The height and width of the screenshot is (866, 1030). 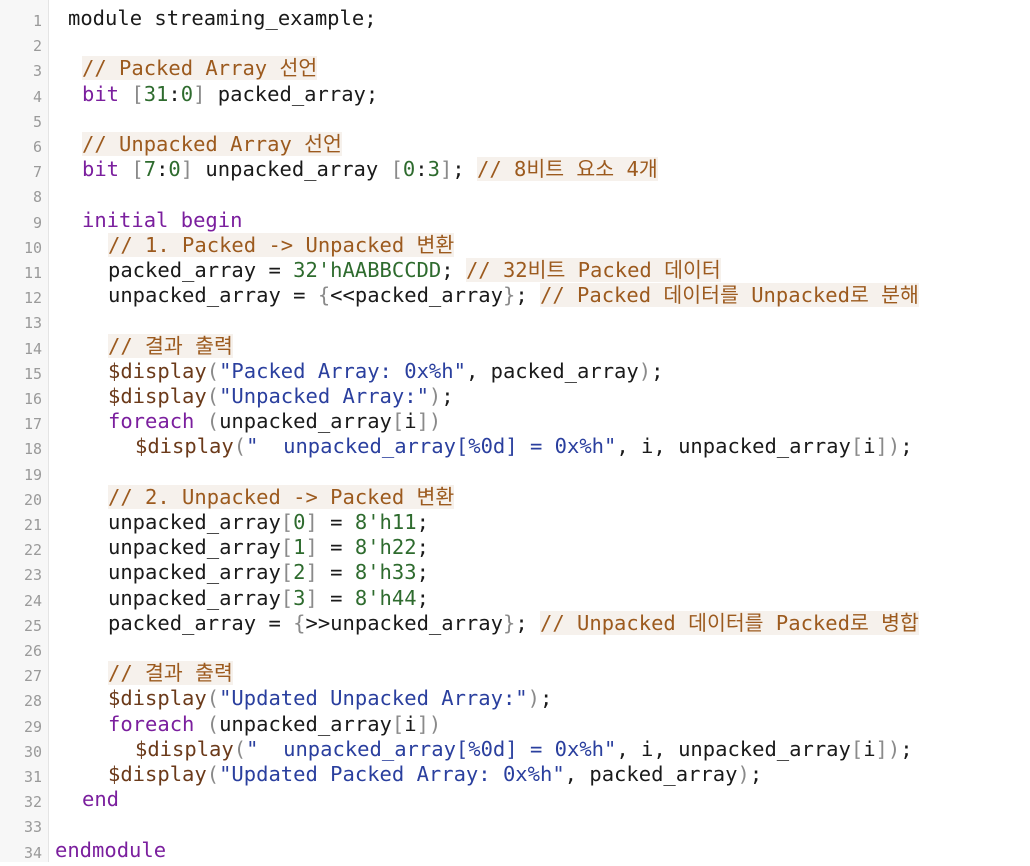 What do you see at coordinates (299, 572) in the screenshot?
I see `code-token: 2` at bounding box center [299, 572].